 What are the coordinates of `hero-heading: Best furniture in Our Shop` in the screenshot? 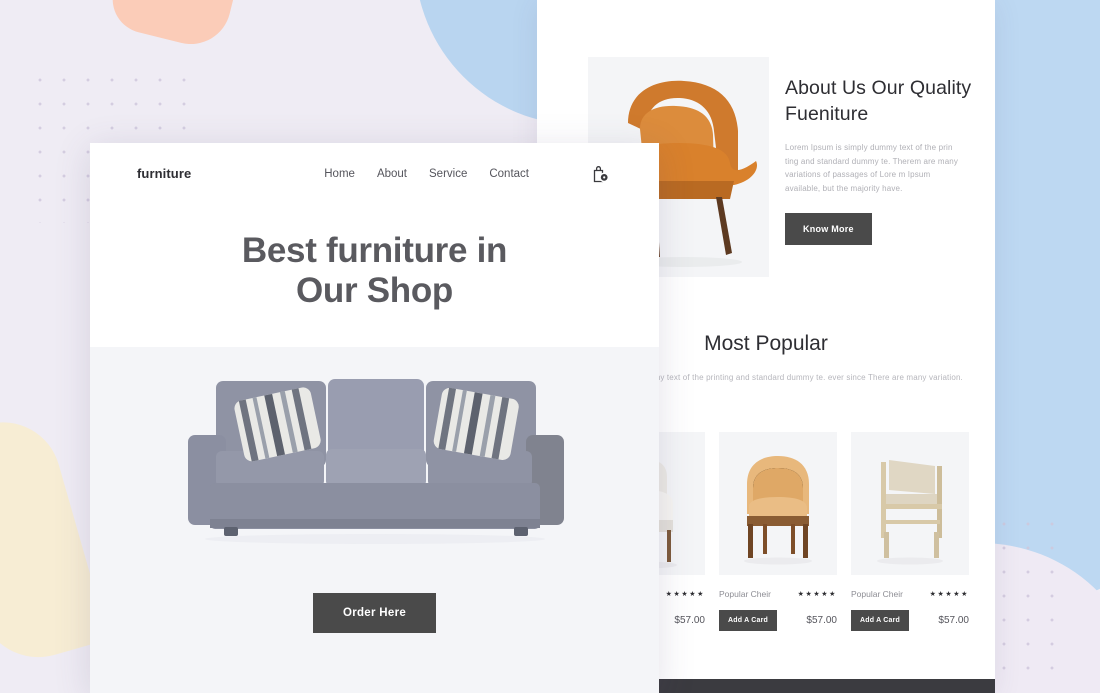 It's located at (374, 257).